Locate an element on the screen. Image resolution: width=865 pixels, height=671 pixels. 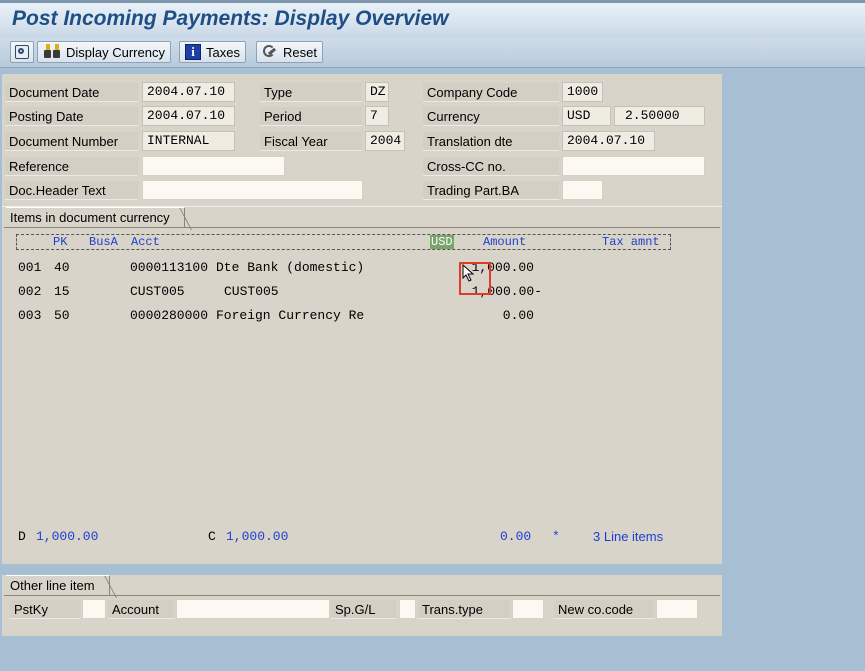
display-currency-label: Display Currency is located at coordinates (115, 52).